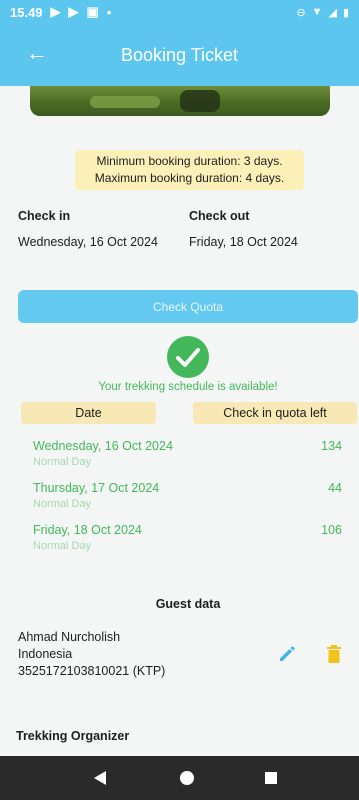 The image size is (359, 800). Describe the element at coordinates (301, 12) in the screenshot. I see `dnd-icon: ⊖` at that location.